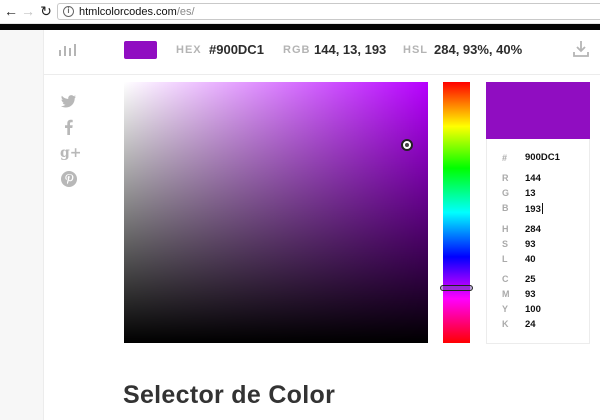 This screenshot has height=420, width=600. I want to click on hsl-label: HSL, so click(415, 50).